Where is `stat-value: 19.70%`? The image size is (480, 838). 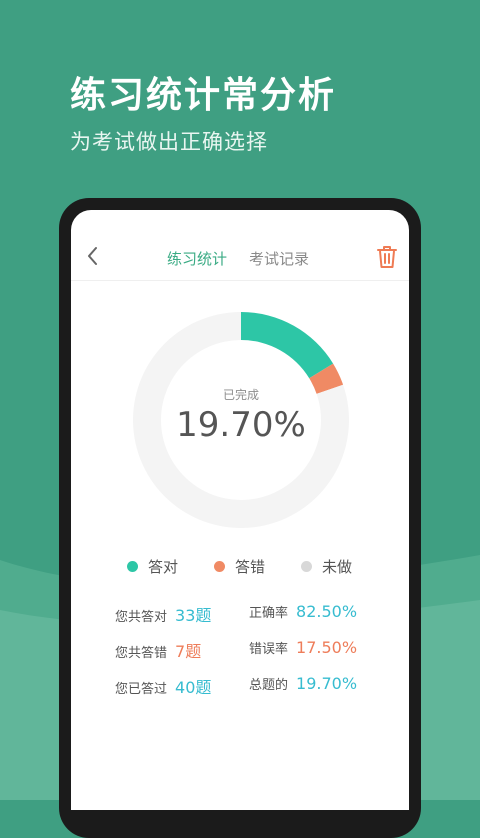
stat-value: 19.70% is located at coordinates (327, 683).